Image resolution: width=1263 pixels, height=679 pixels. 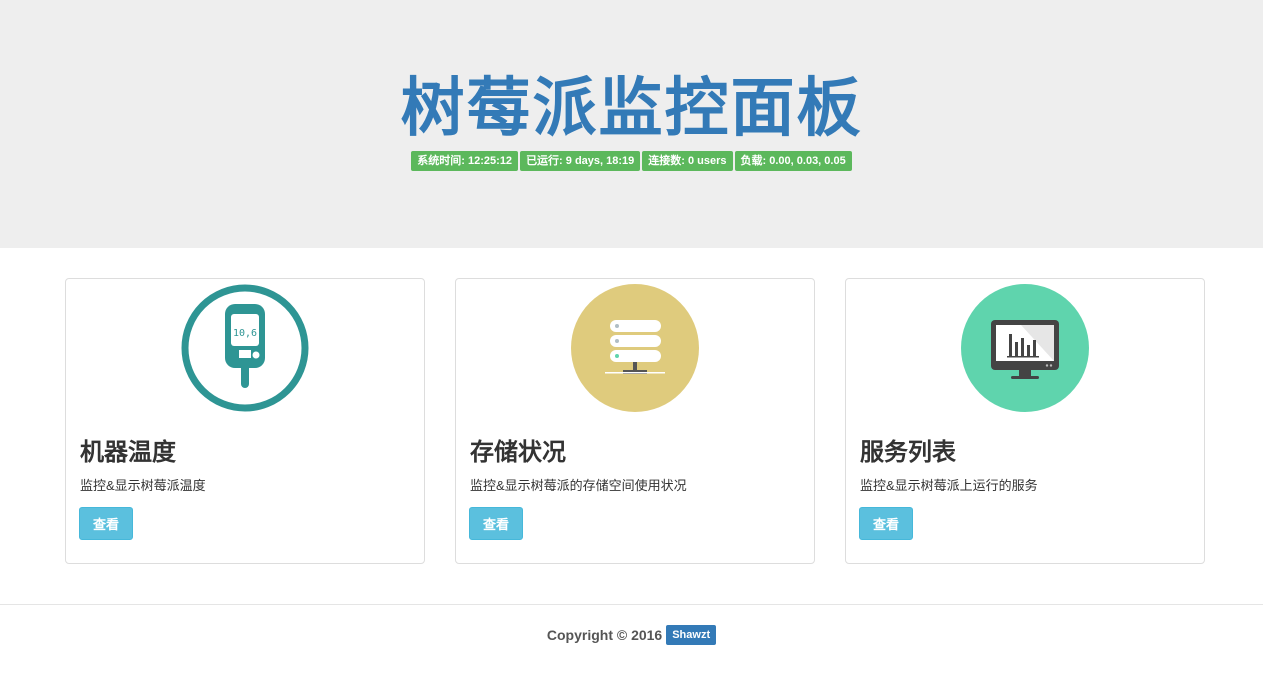 I want to click on card-description: 监控&显示树莓派上运行的服务, so click(x=949, y=485).